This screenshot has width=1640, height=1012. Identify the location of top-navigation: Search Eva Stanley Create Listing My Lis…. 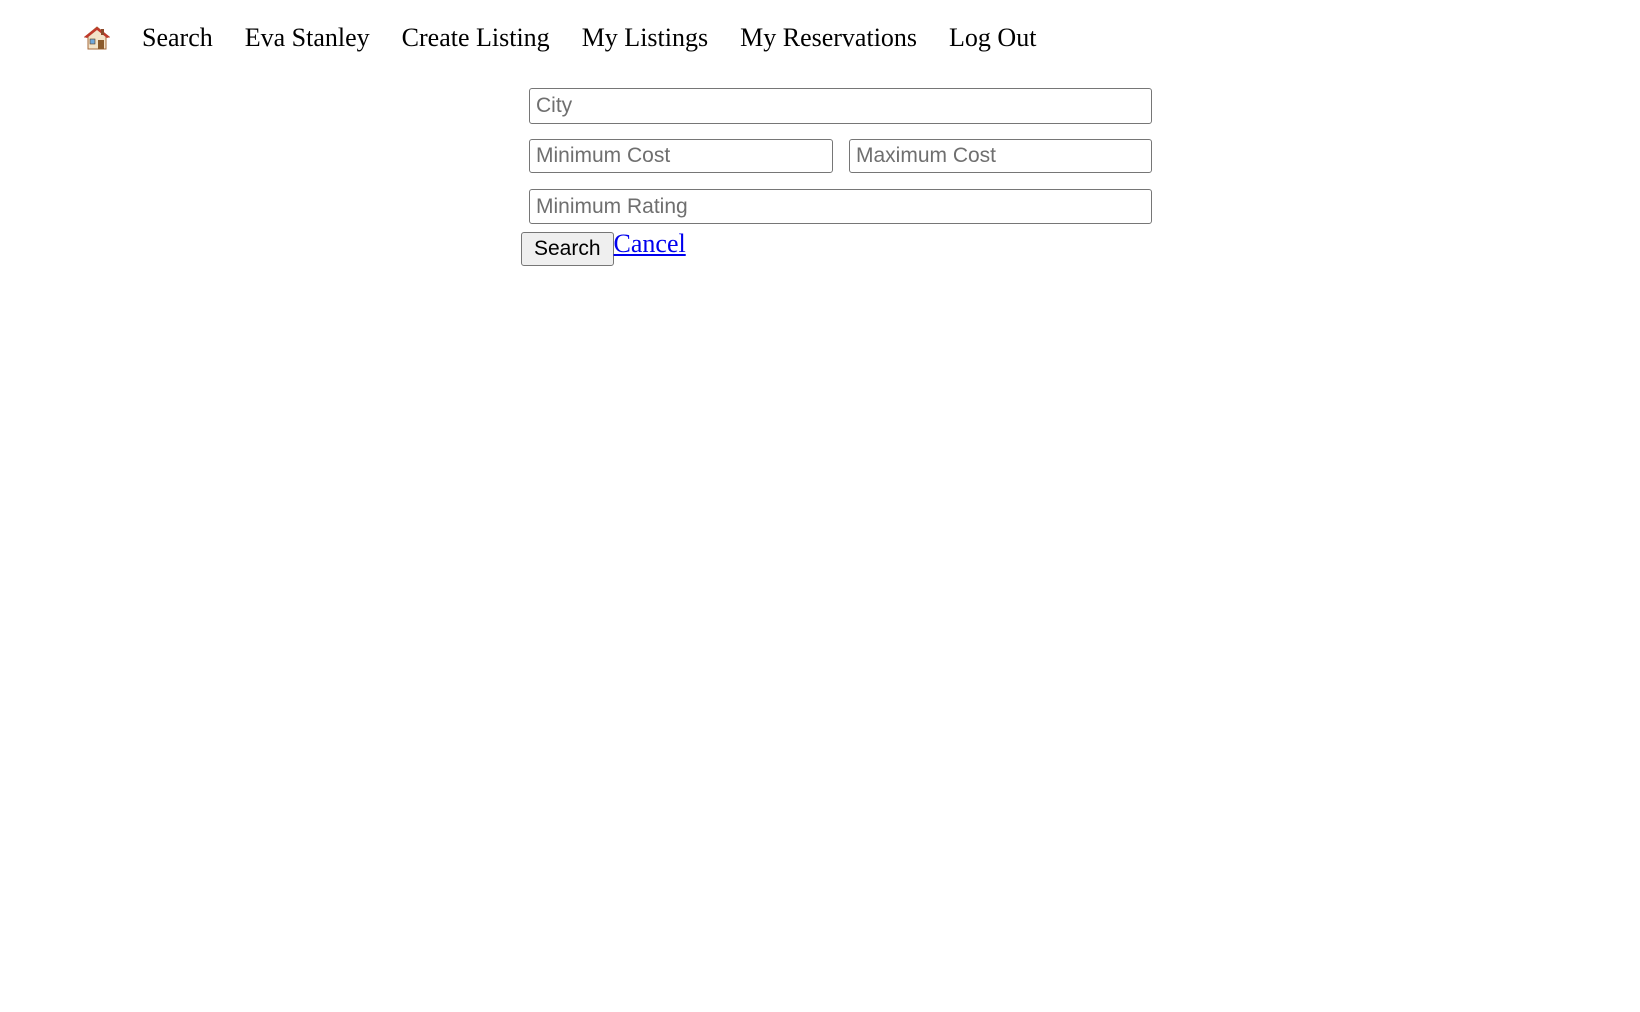
(575, 38).